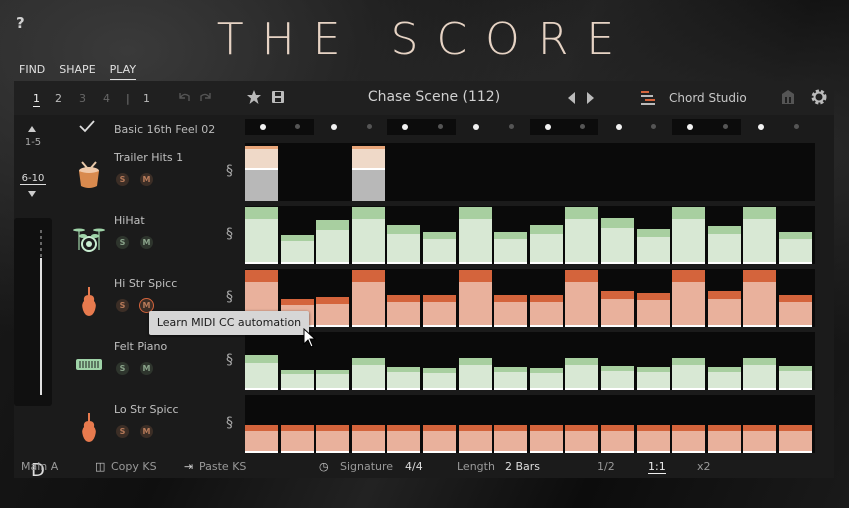 The image size is (849, 508). I want to click on pattern-check-icon, so click(87, 126).